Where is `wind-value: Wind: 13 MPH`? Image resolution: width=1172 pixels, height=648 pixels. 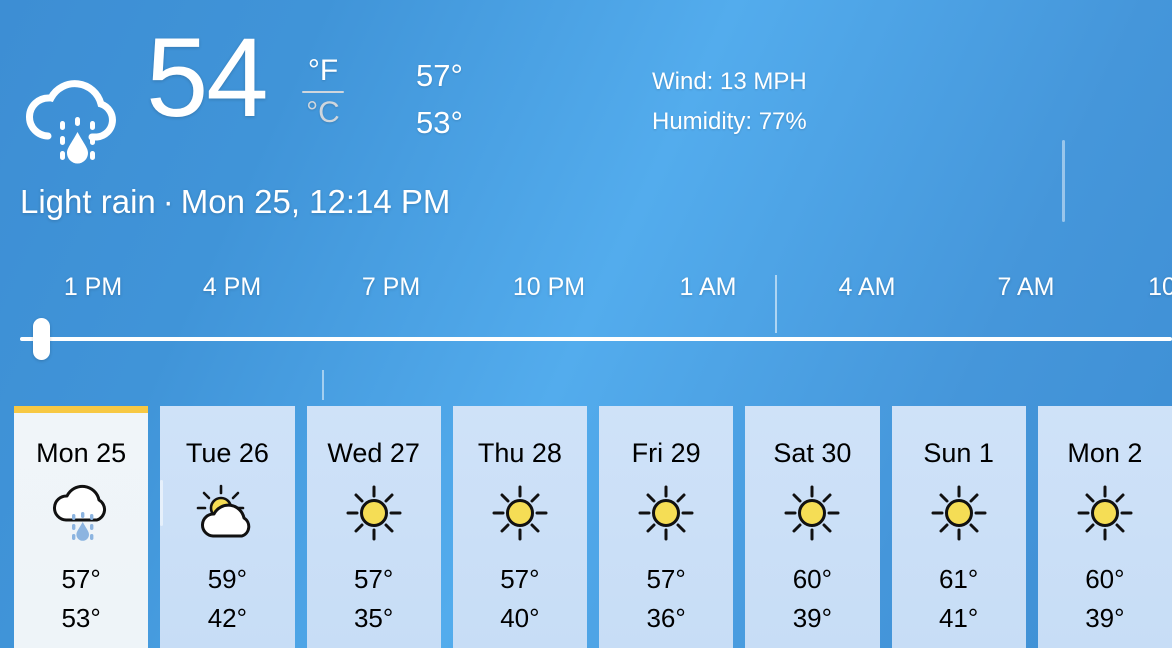 wind-value: Wind: 13 MPH is located at coordinates (729, 81).